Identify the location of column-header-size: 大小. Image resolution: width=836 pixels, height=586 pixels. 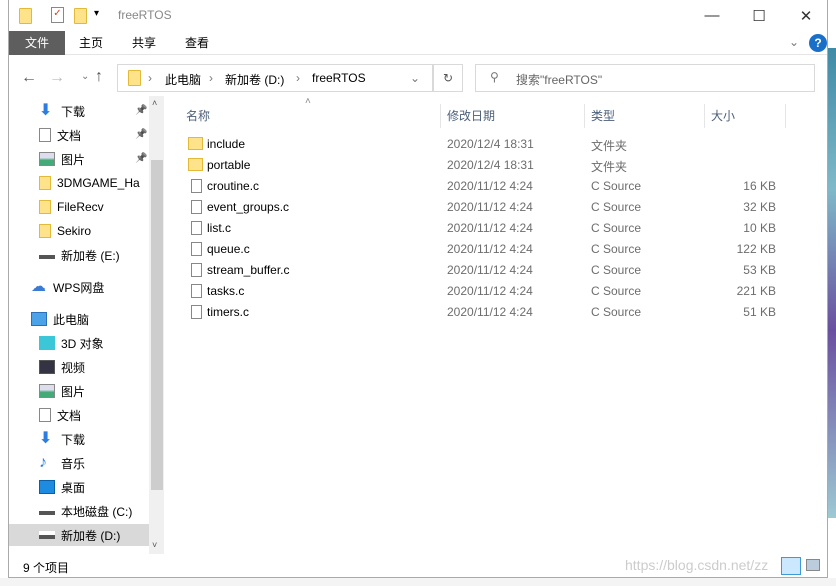
(746, 116).